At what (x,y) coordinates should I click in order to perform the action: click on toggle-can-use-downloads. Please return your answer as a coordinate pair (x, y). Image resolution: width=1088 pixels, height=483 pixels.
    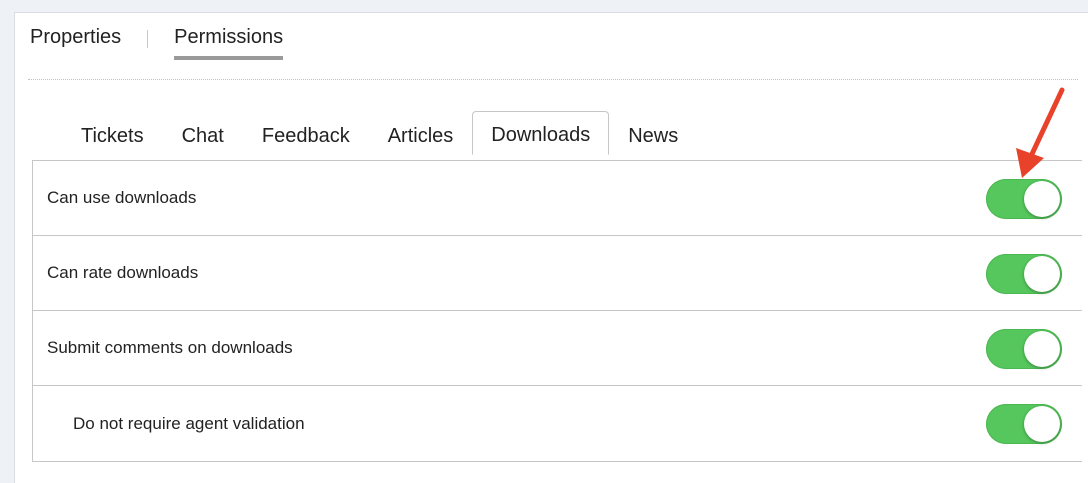
    Looking at the image, I should click on (1024, 199).